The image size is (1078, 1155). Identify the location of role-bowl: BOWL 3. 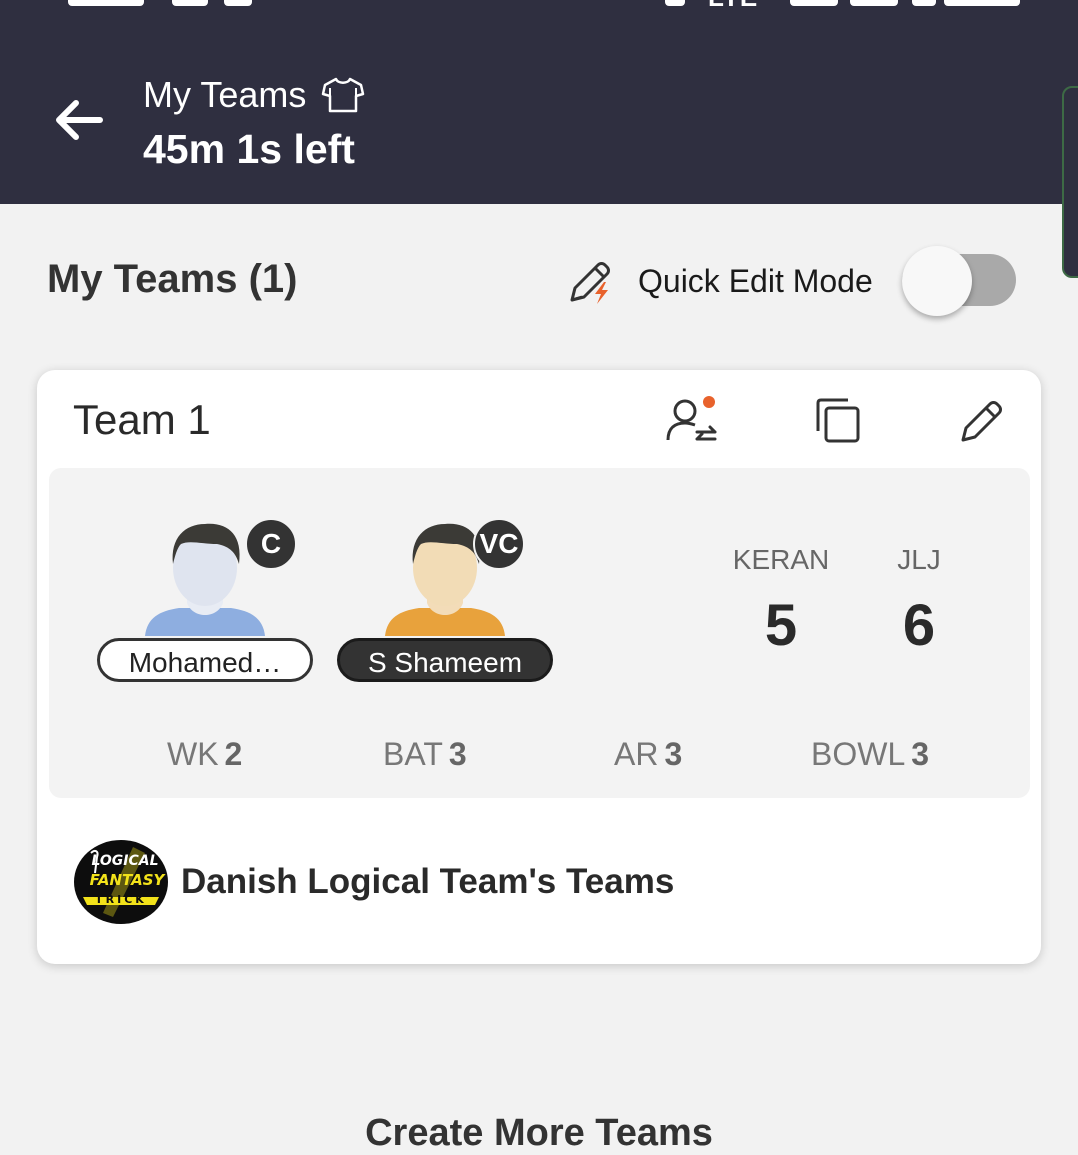
(870, 754).